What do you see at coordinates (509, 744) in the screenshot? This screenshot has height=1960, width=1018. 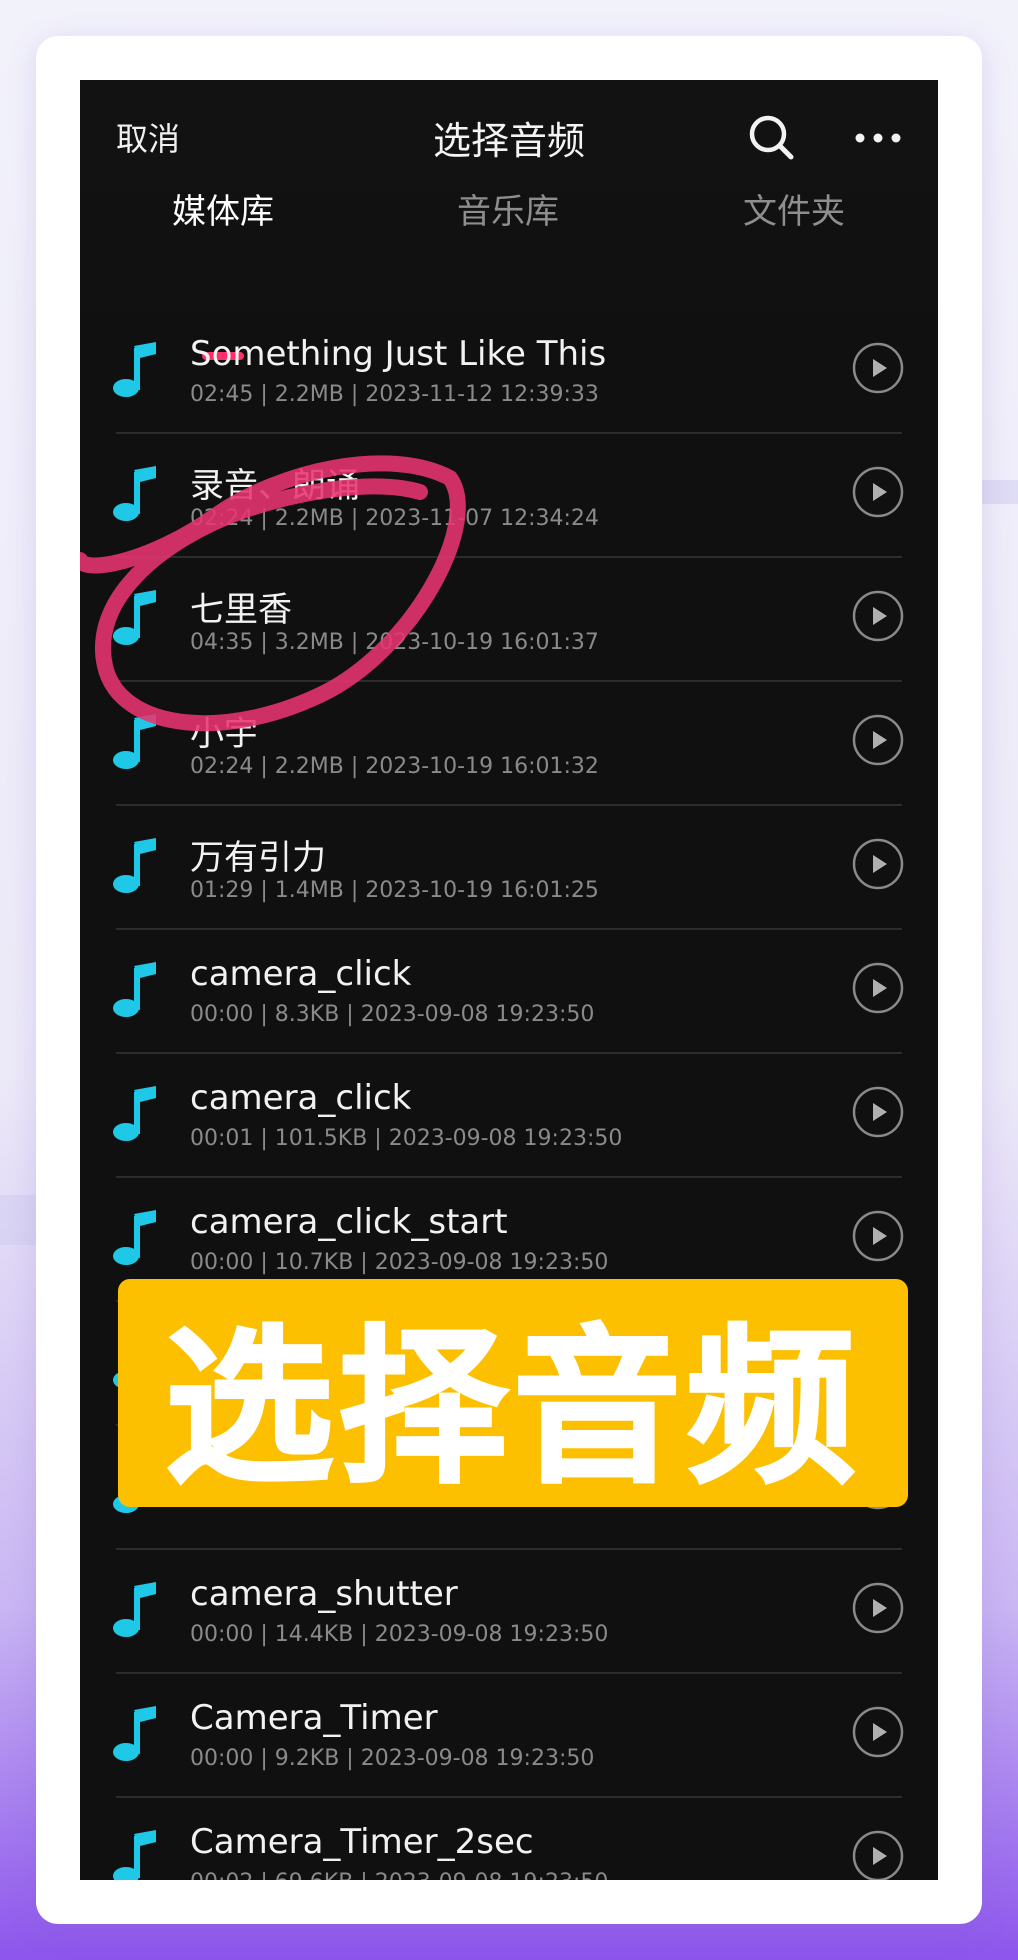 I see `list-item: 小宇 02:24 | 2.2MB | 2023-10-19 16:01:32` at bounding box center [509, 744].